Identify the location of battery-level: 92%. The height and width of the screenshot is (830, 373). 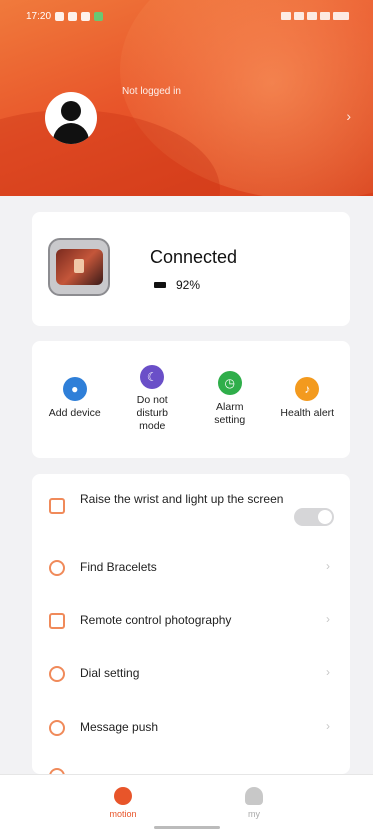
(177, 285).